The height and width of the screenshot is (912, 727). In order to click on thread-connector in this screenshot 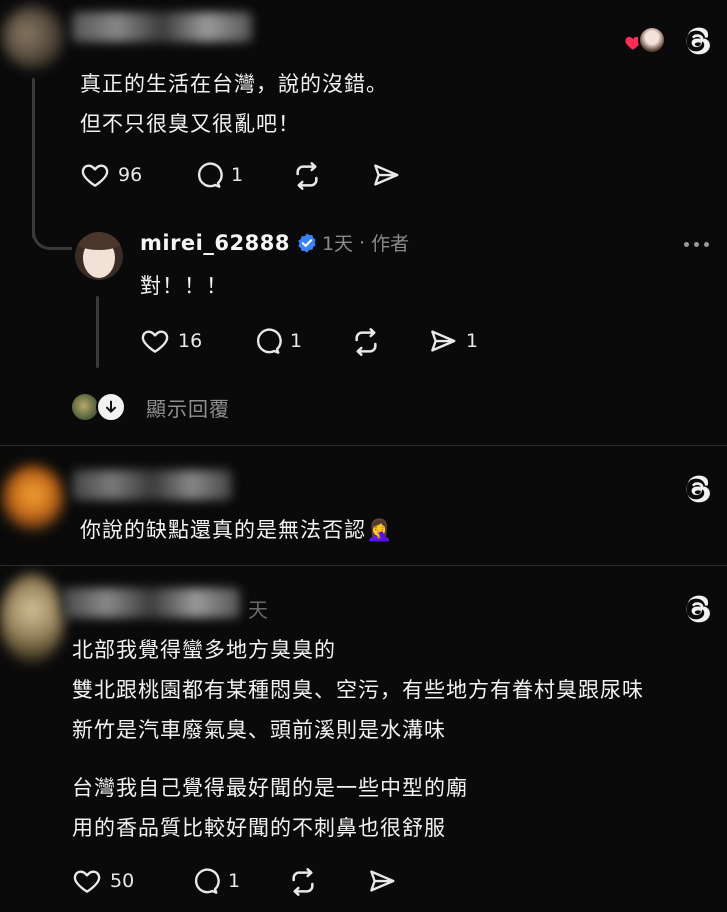, I will do `click(52, 231)`.